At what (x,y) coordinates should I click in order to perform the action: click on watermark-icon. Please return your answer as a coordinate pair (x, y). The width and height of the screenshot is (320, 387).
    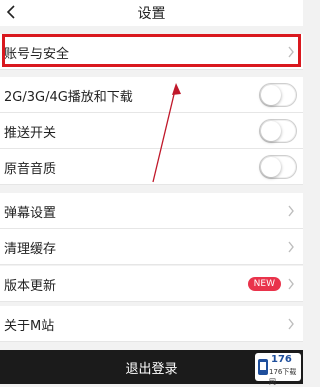
    Looking at the image, I should click on (263, 367).